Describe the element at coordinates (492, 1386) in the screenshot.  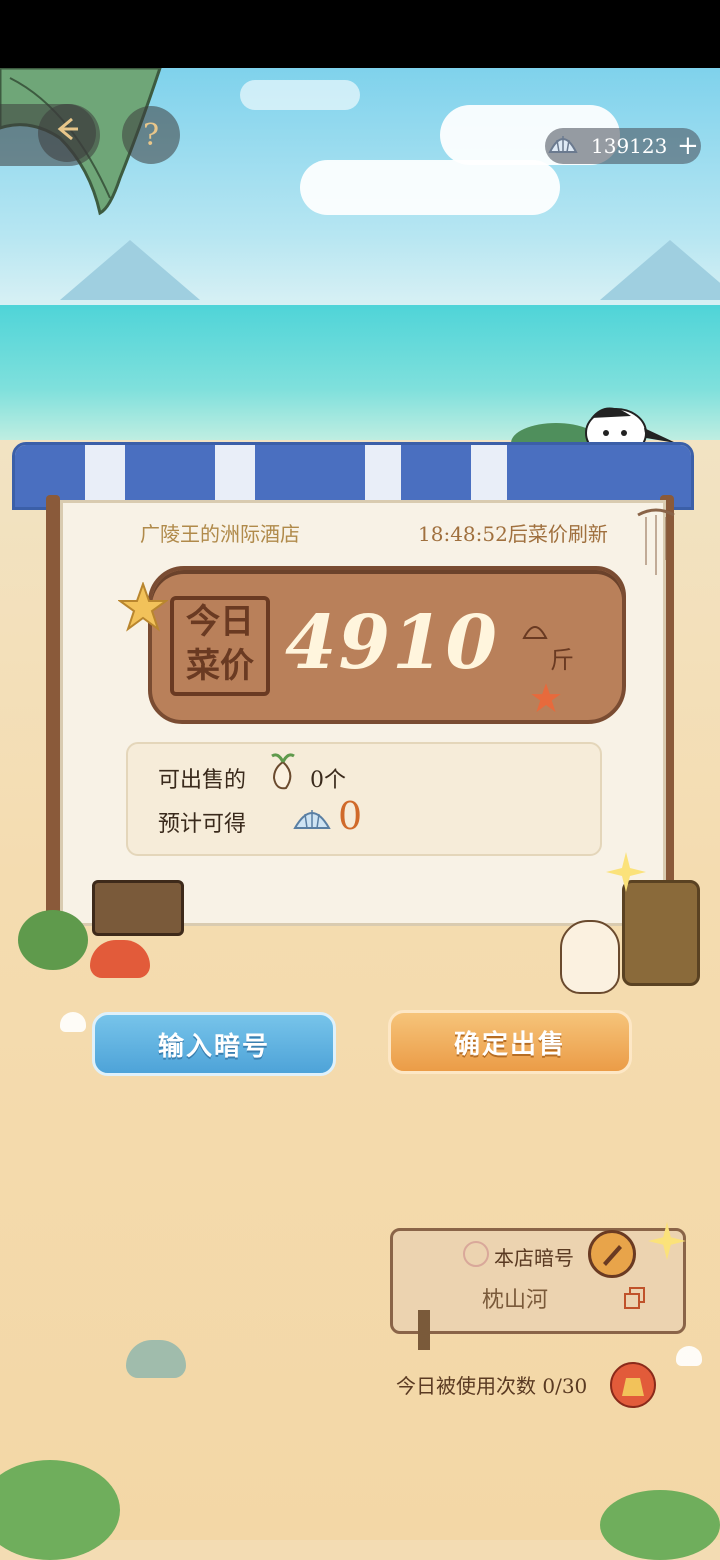
I see `code-usage-count: 今日被使用次数 0/30` at that location.